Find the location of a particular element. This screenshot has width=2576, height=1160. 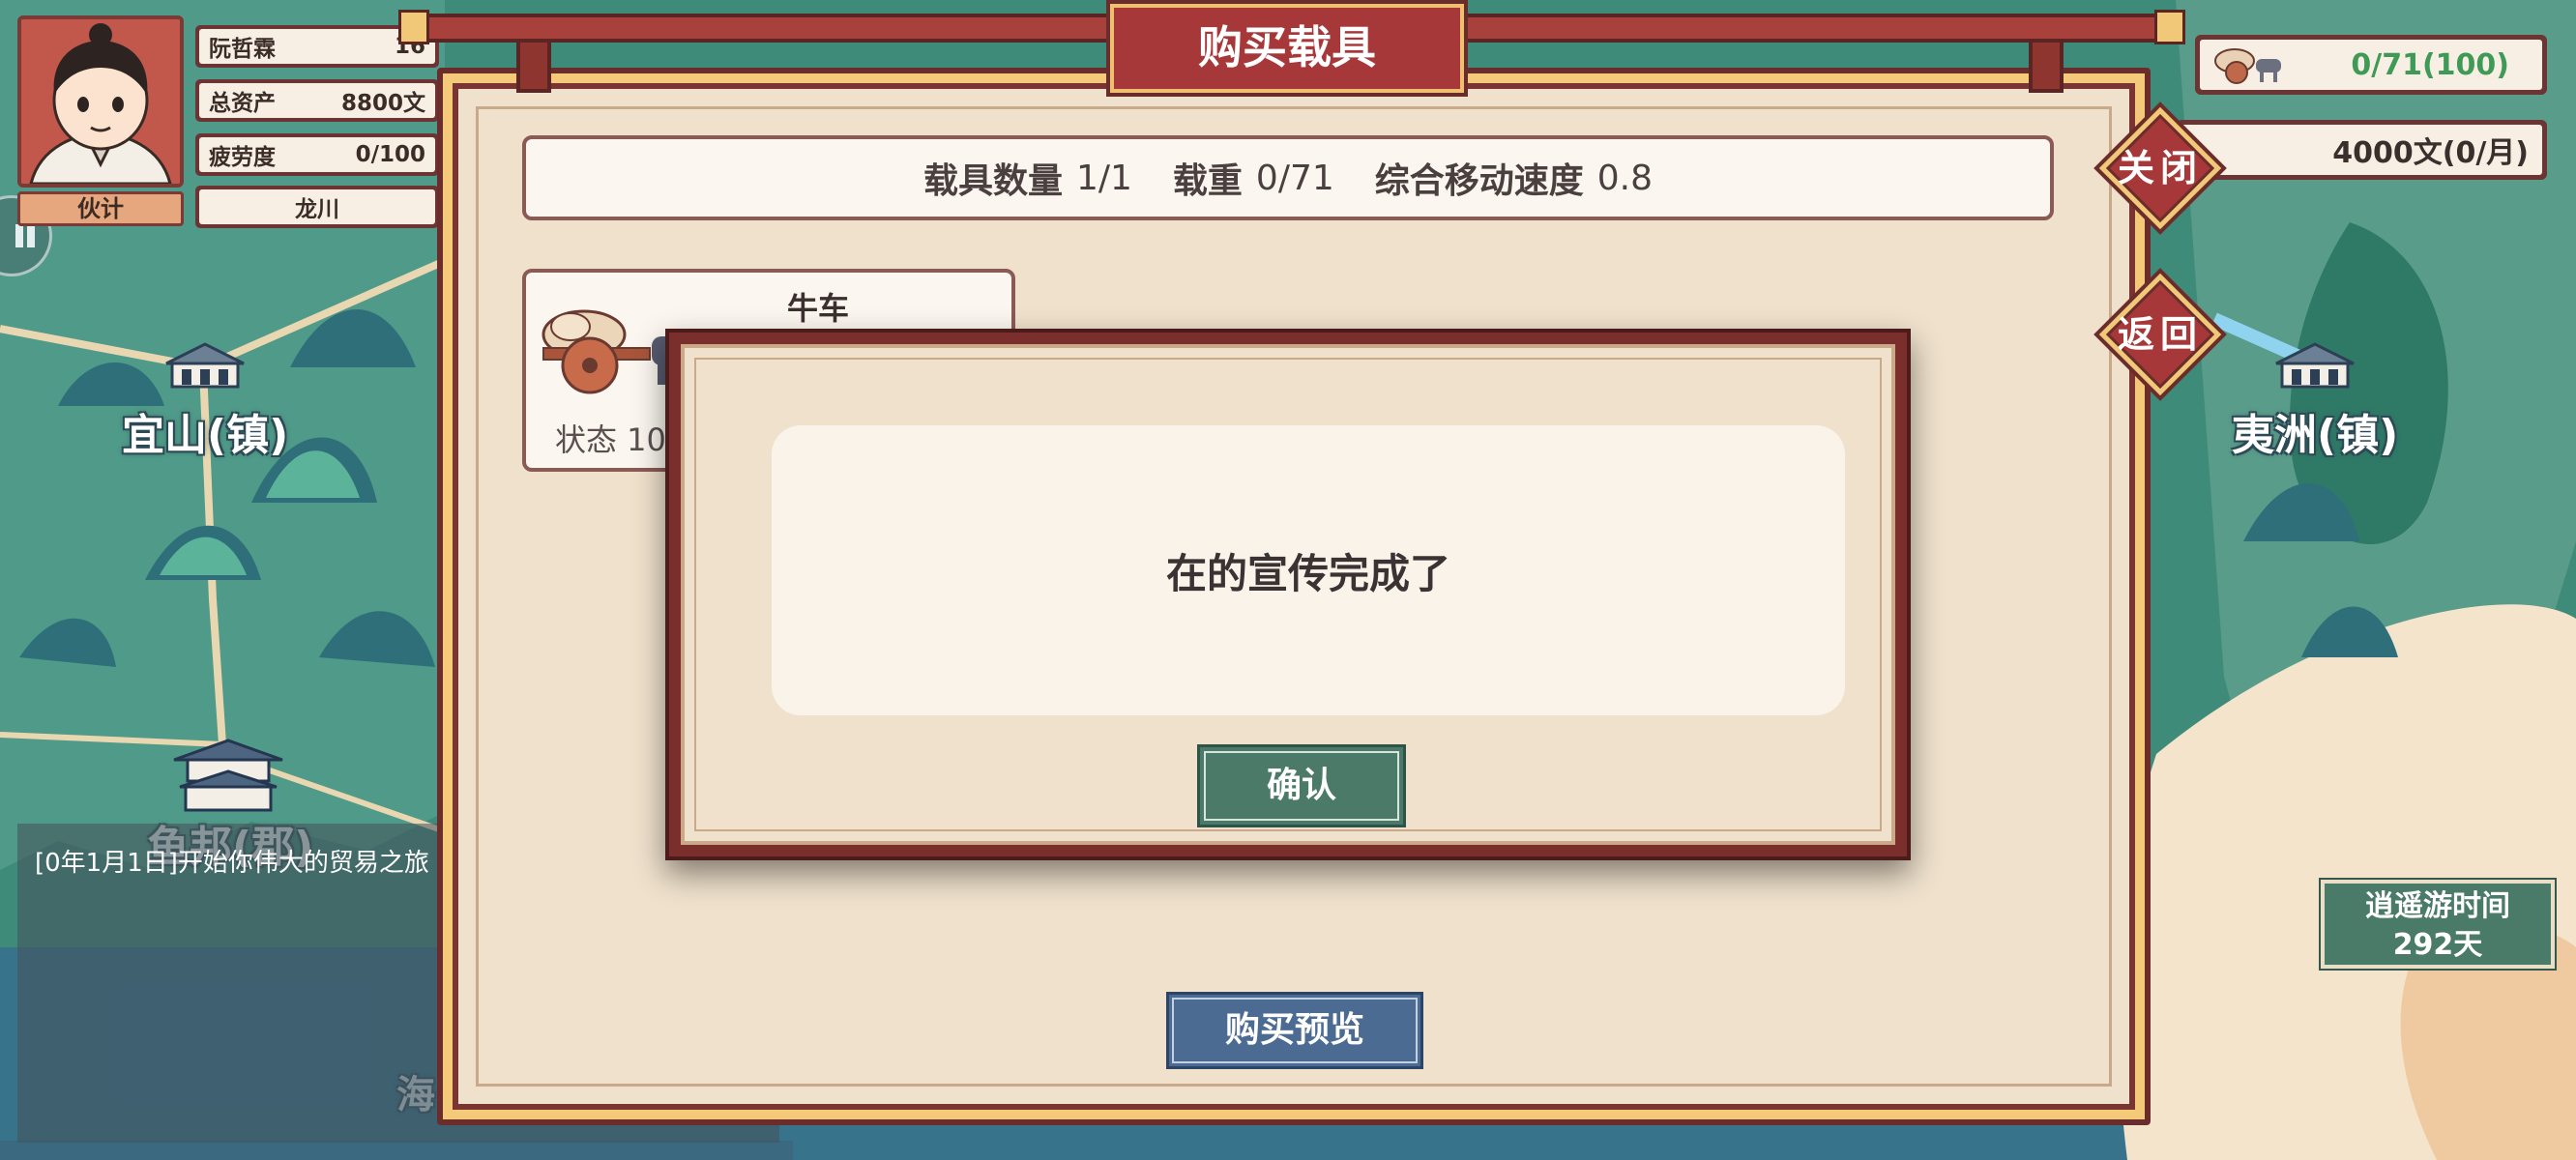

companion-name: 龙川 is located at coordinates (317, 210).